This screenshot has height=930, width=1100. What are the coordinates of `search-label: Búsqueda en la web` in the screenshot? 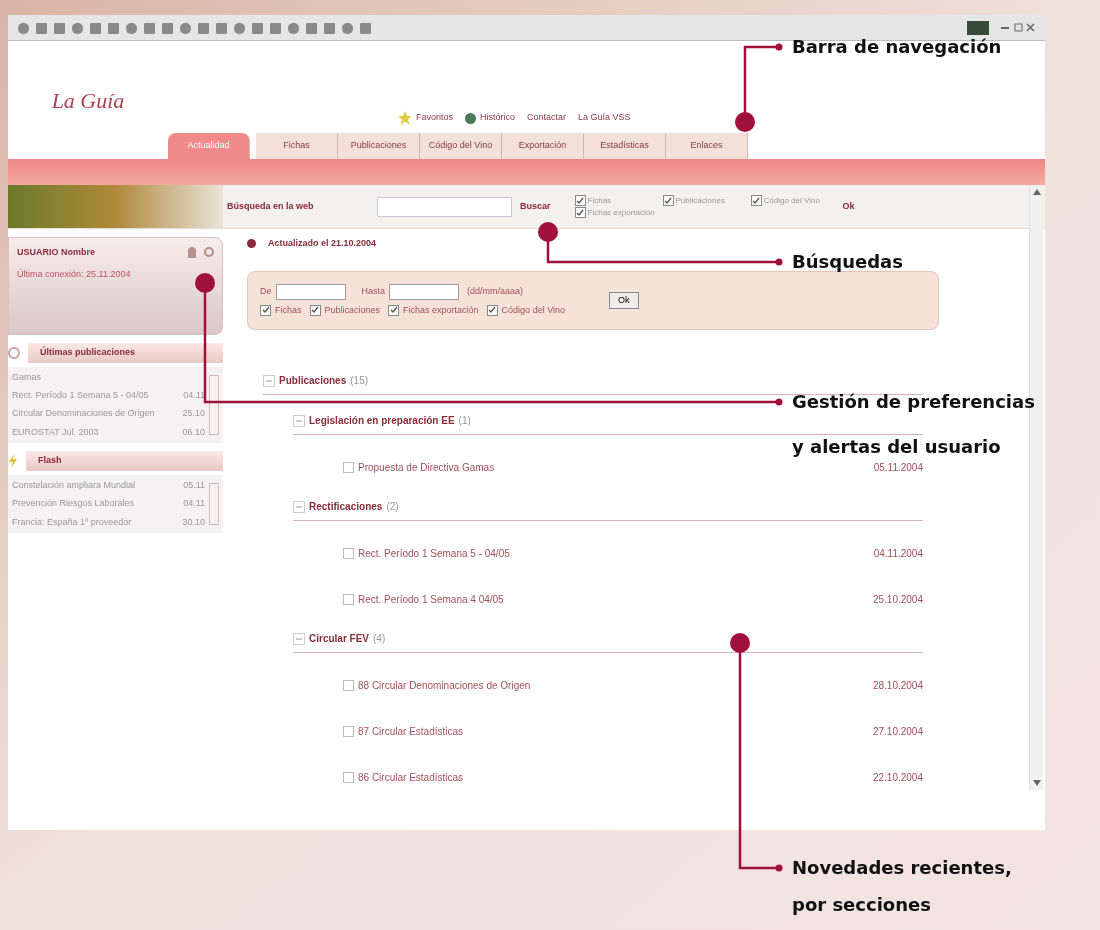 It's located at (271, 206).